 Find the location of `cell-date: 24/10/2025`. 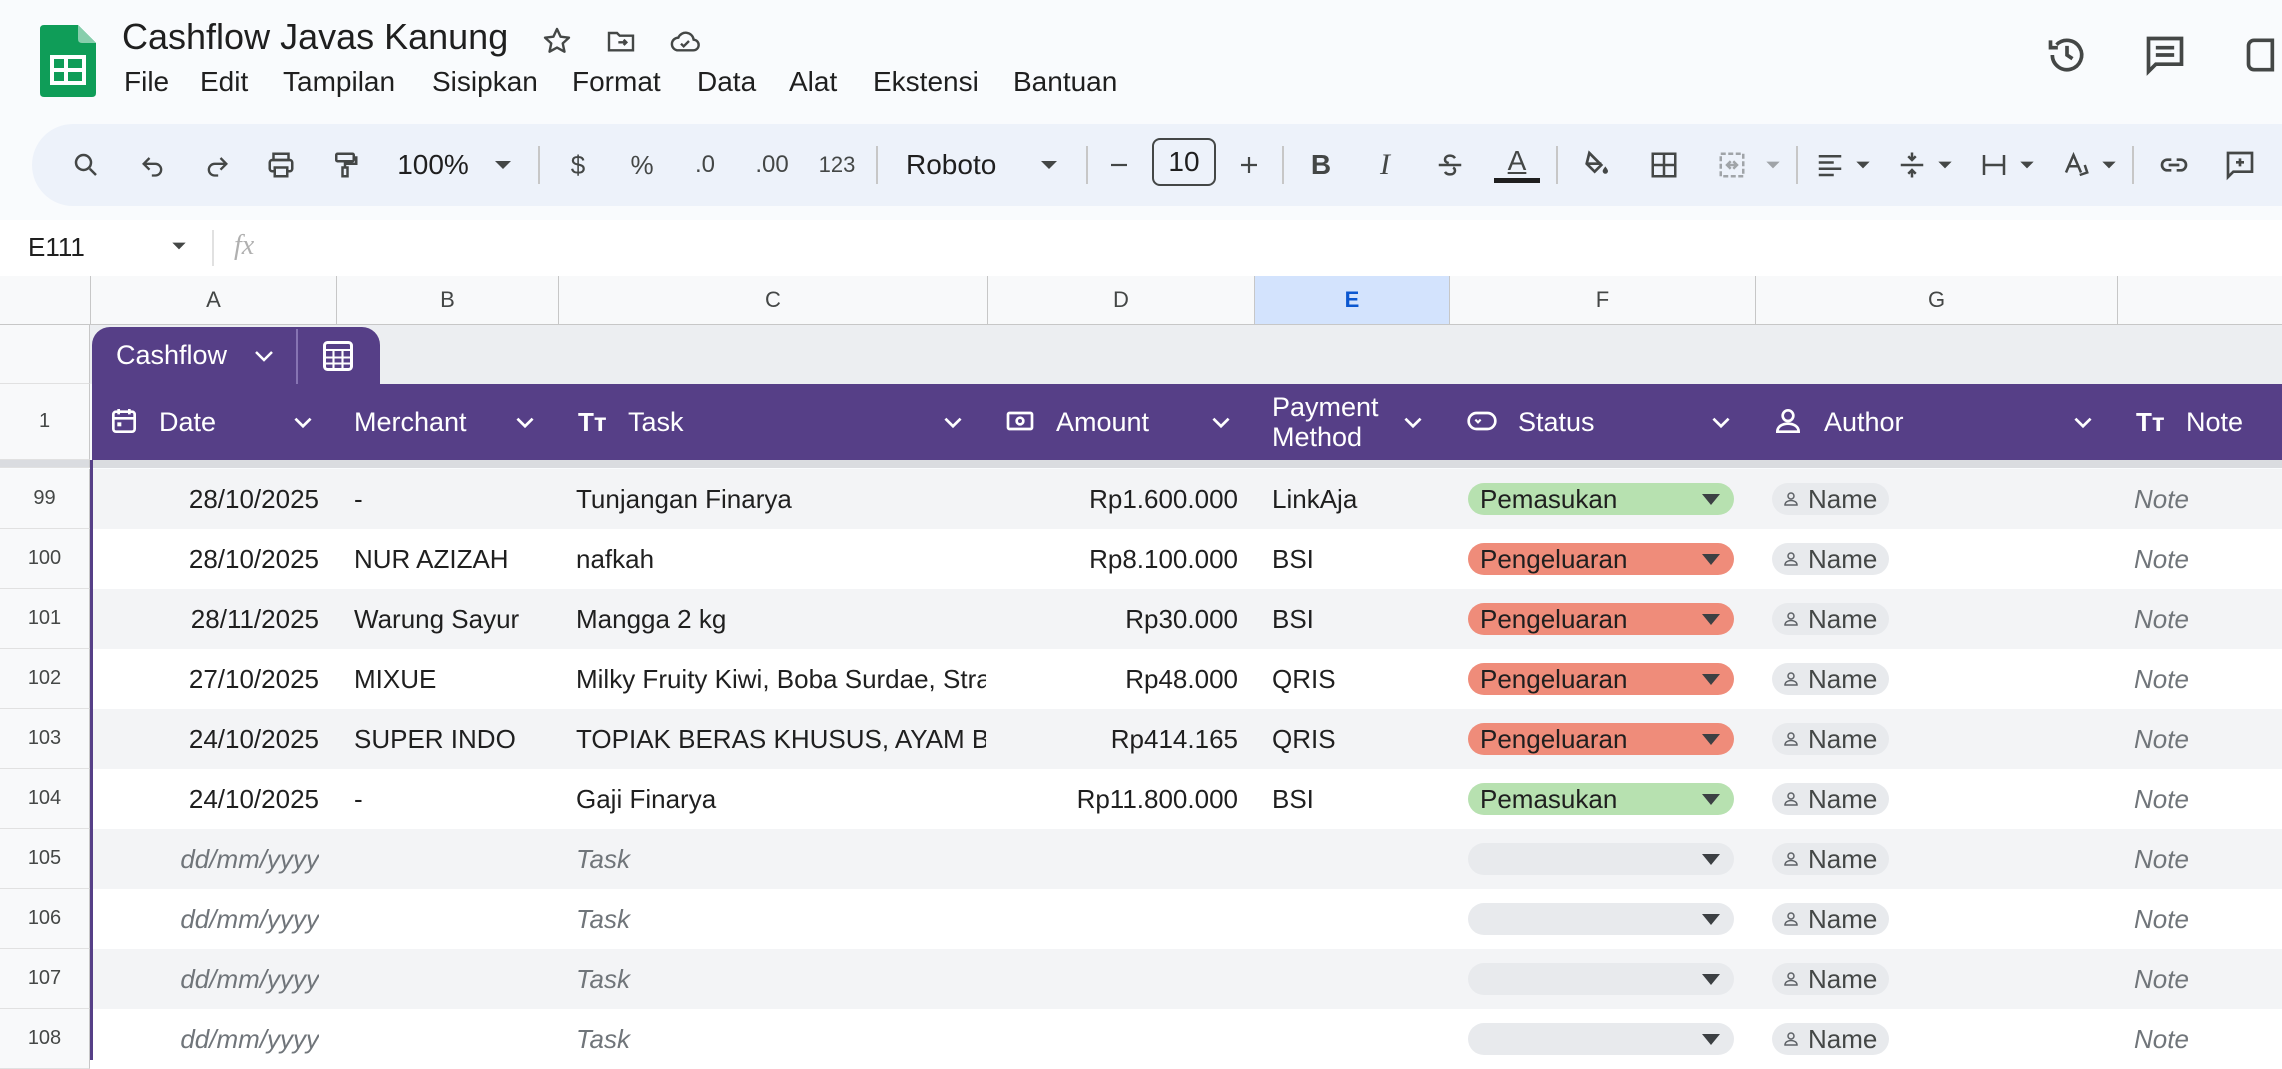

cell-date: 24/10/2025 is located at coordinates (204, 799).